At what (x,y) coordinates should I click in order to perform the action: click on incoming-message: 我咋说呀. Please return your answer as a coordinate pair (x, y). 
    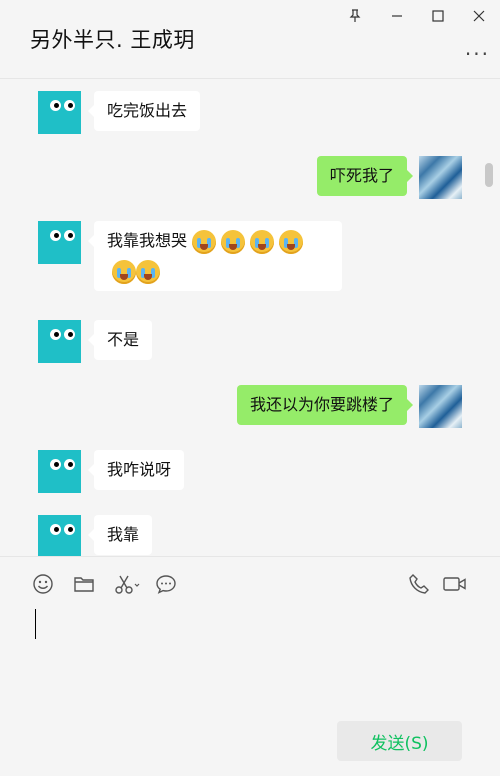
    Looking at the image, I should click on (136, 470).